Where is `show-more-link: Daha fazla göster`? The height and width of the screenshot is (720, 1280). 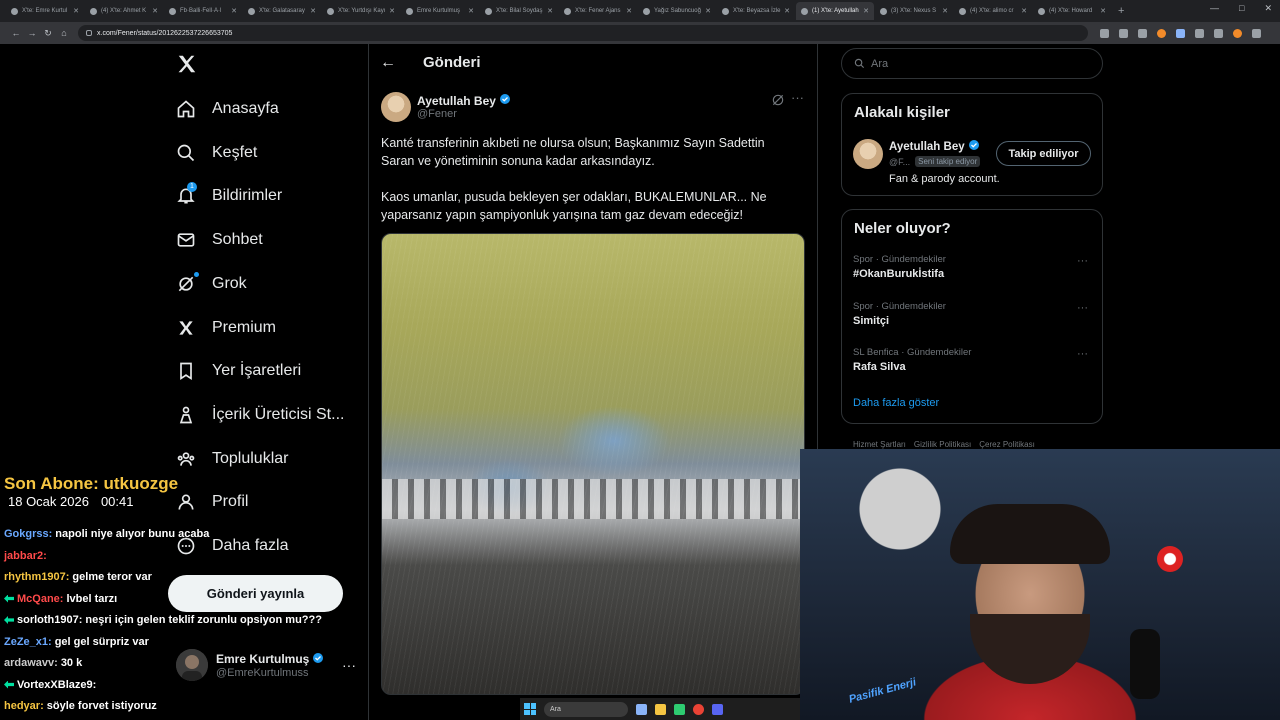
show-more-link: Daha fazla göster is located at coordinates (896, 403).